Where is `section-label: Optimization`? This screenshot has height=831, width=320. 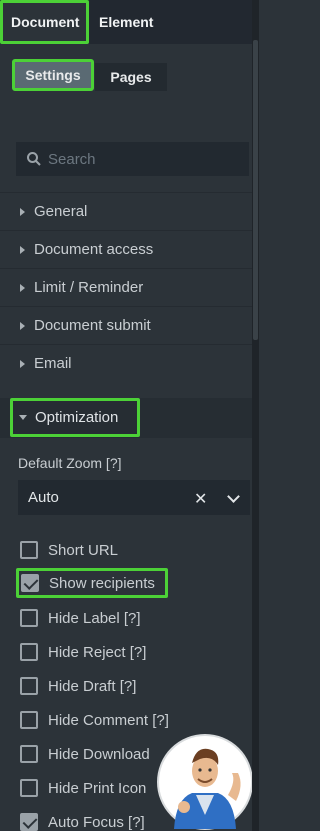 section-label: Optimization is located at coordinates (77, 417).